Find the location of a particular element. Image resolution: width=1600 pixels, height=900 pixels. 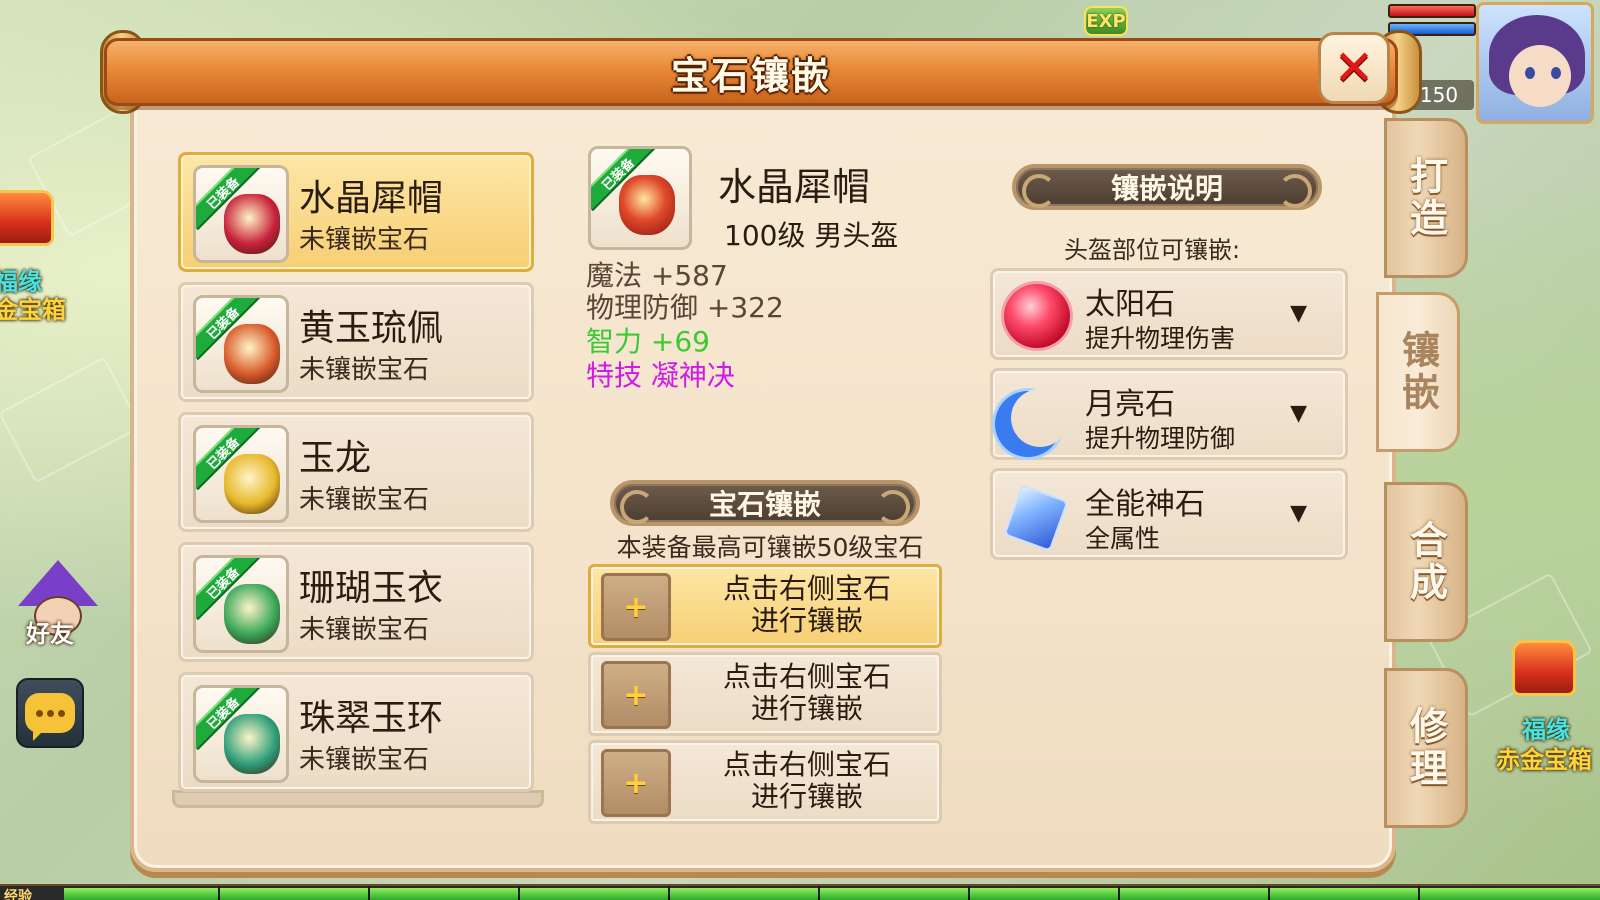

close-button: ✕ is located at coordinates (1354, 68).